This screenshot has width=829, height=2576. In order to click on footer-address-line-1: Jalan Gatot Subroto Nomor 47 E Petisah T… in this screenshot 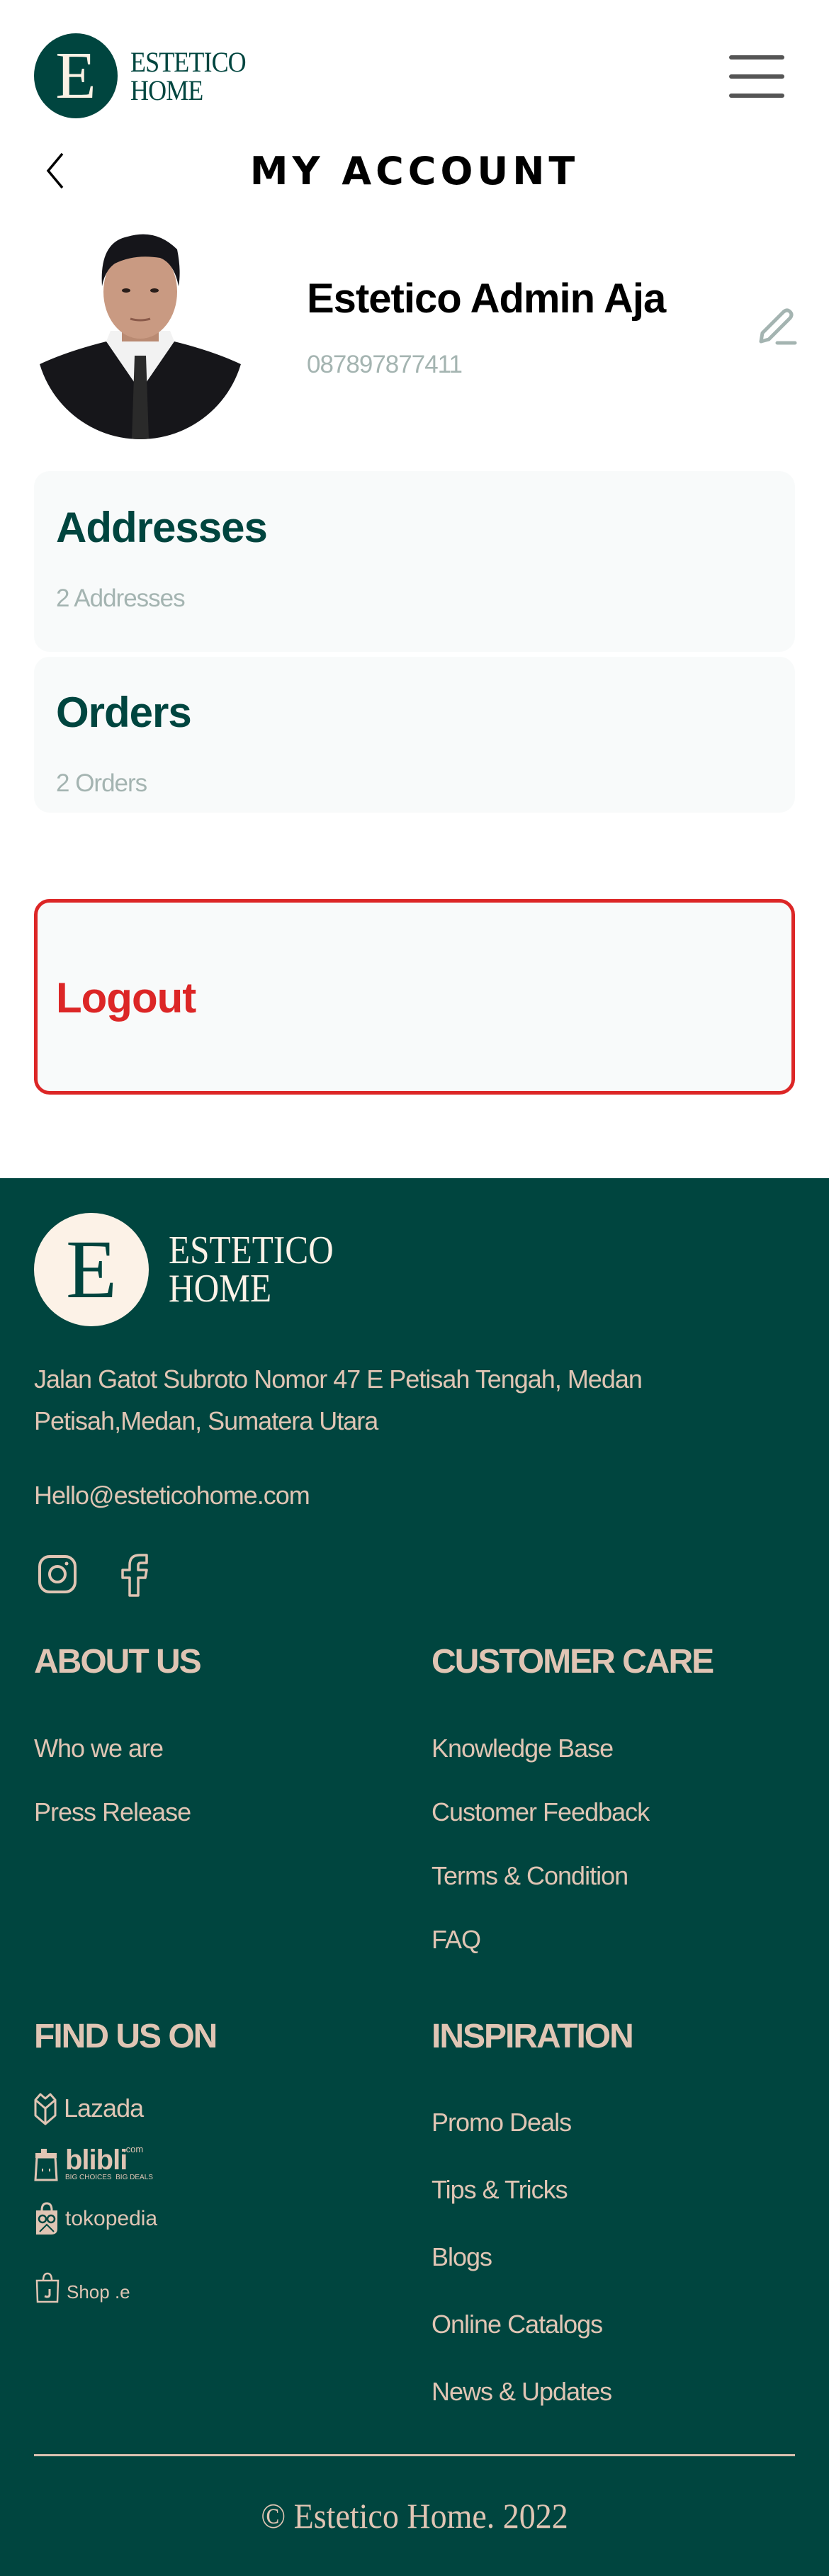, I will do `click(338, 1379)`.